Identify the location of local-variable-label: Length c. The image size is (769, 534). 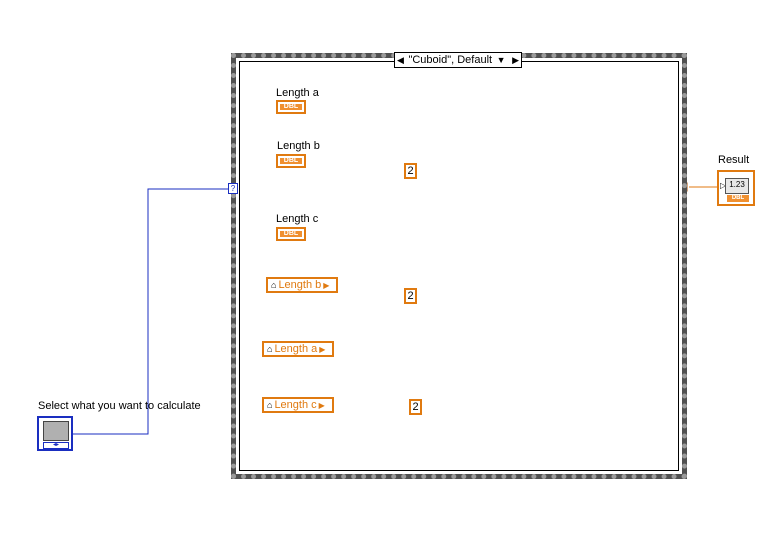
(295, 405).